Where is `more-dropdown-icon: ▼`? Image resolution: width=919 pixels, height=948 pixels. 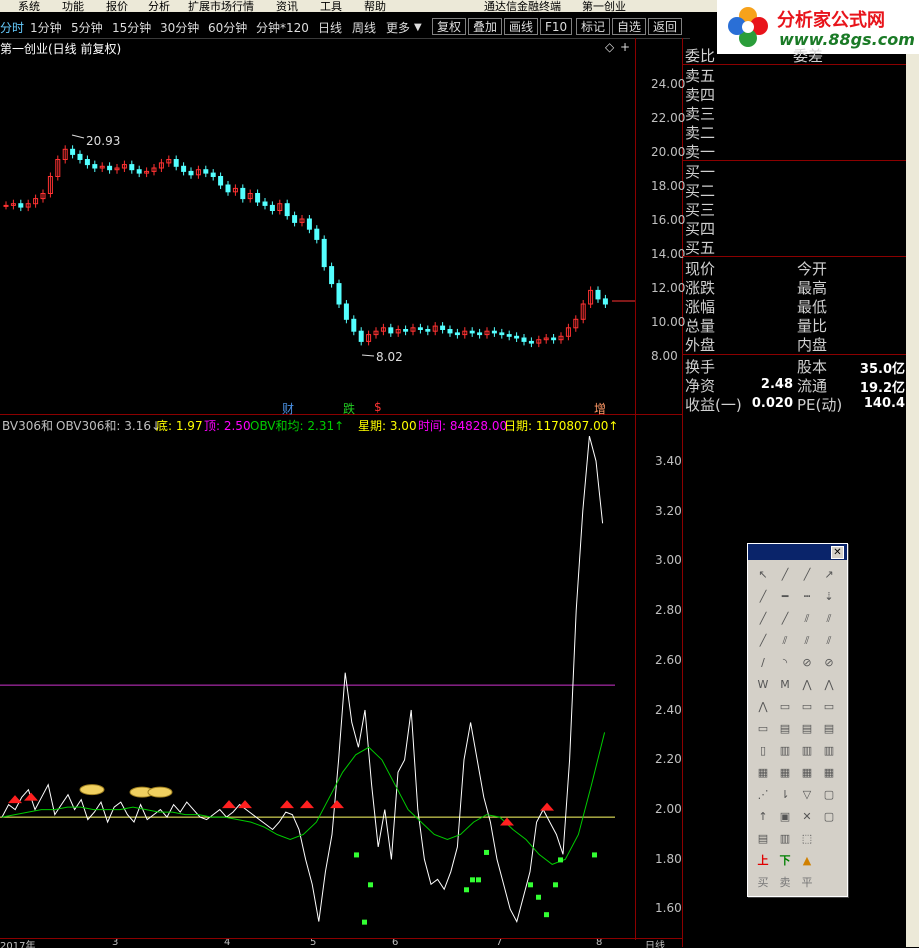 more-dropdown-icon: ▼ is located at coordinates (418, 27).